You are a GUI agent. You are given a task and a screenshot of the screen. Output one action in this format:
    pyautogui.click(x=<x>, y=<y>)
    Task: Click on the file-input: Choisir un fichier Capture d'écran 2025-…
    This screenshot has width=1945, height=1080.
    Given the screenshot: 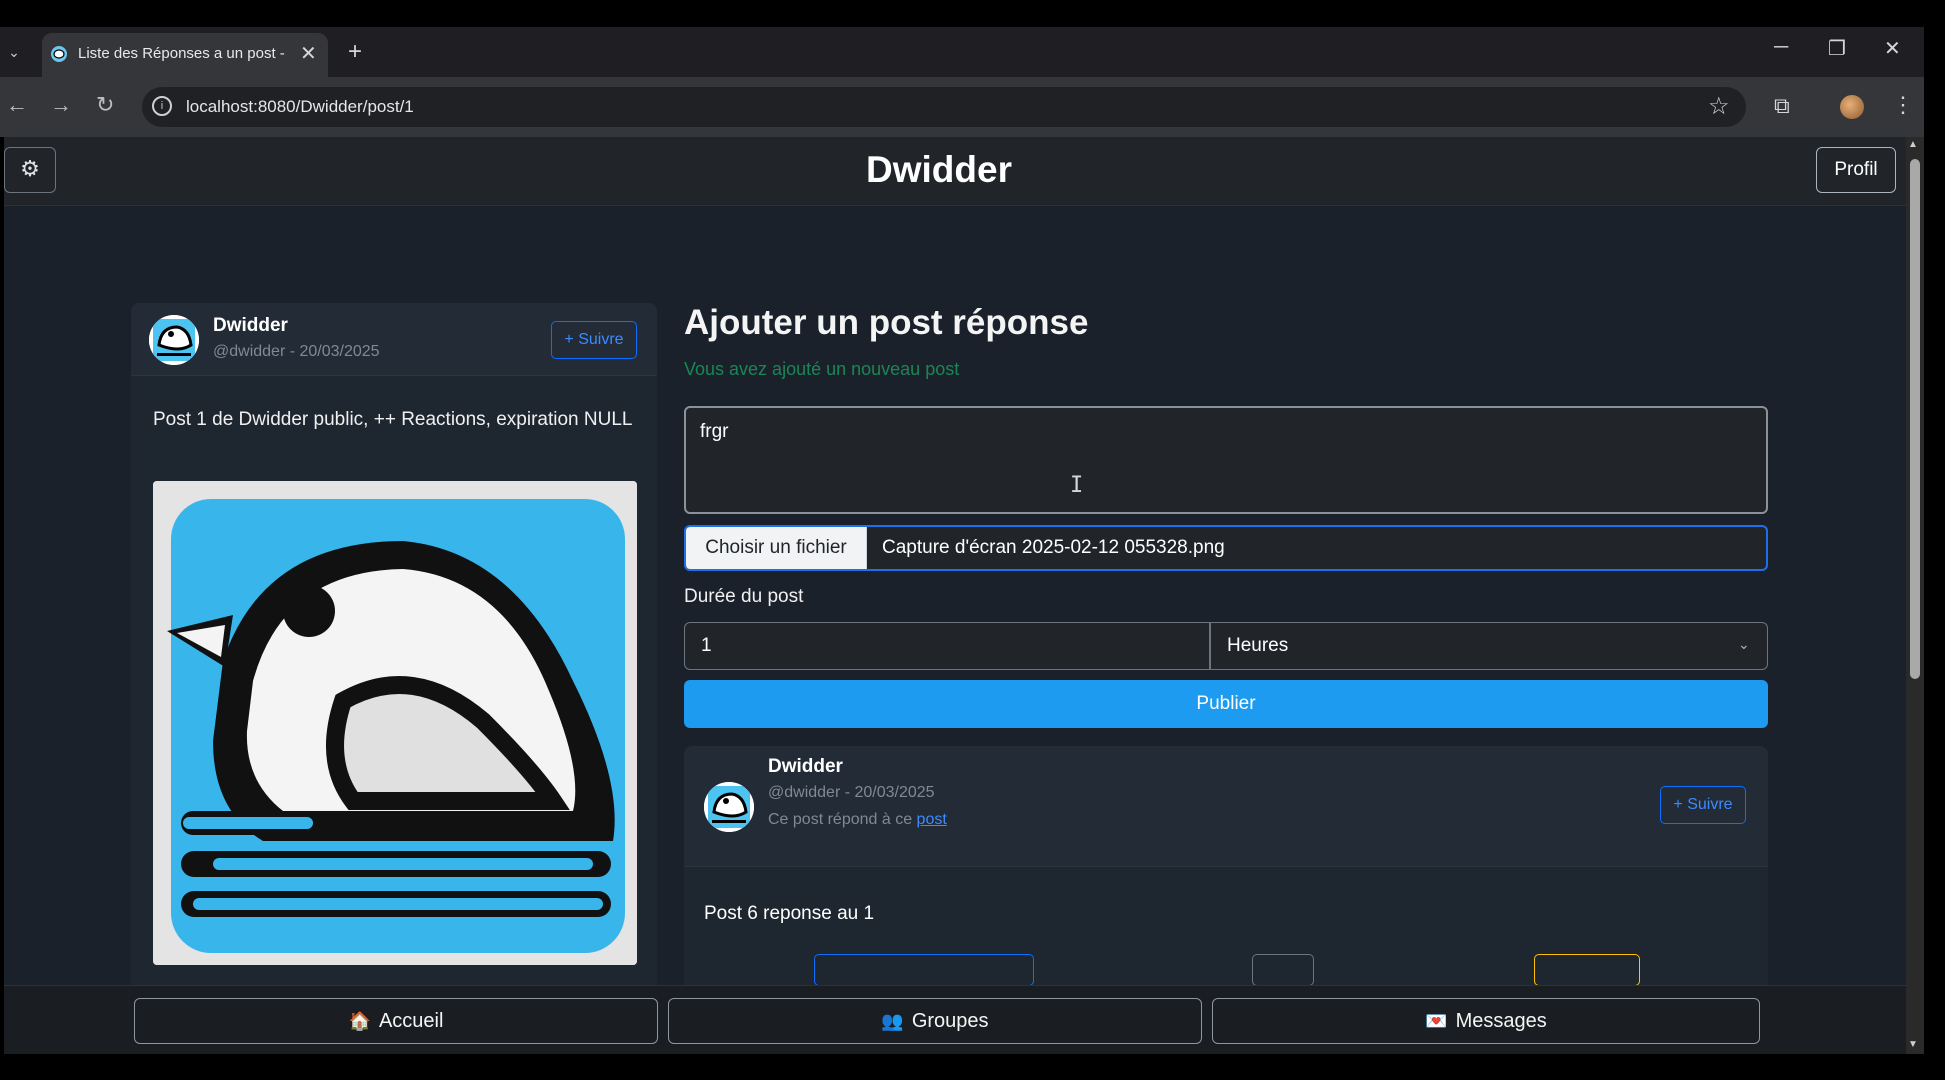 What is the action you would take?
    pyautogui.click(x=1226, y=548)
    